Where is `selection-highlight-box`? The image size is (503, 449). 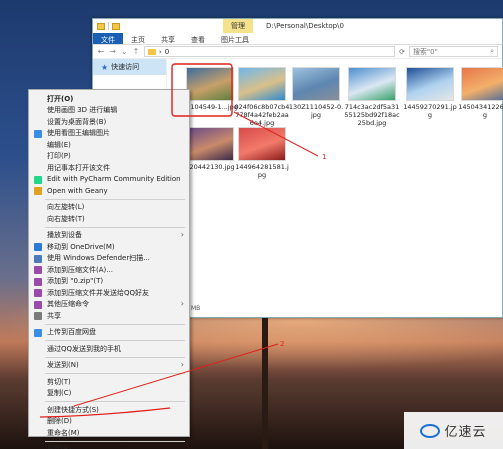 selection-highlight-box is located at coordinates (202, 90).